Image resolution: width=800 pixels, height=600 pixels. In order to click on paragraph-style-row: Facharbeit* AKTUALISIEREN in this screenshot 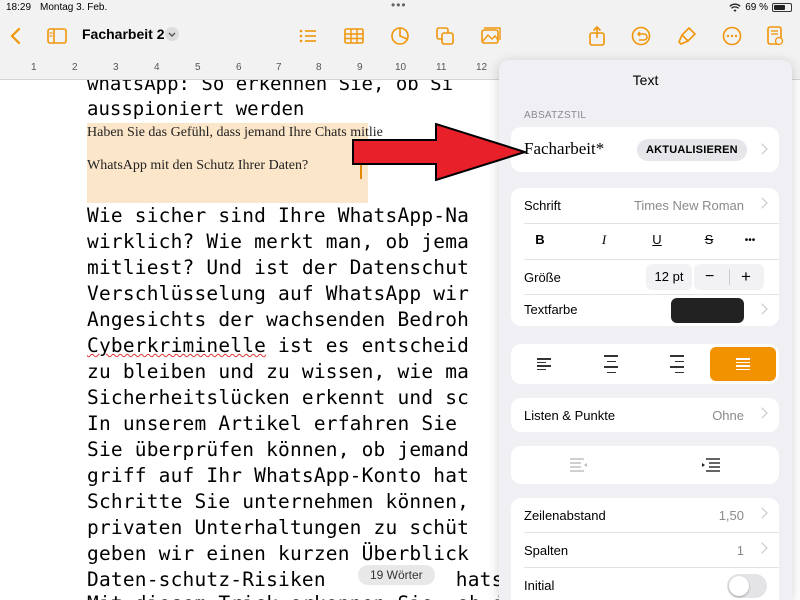, I will do `click(645, 149)`.